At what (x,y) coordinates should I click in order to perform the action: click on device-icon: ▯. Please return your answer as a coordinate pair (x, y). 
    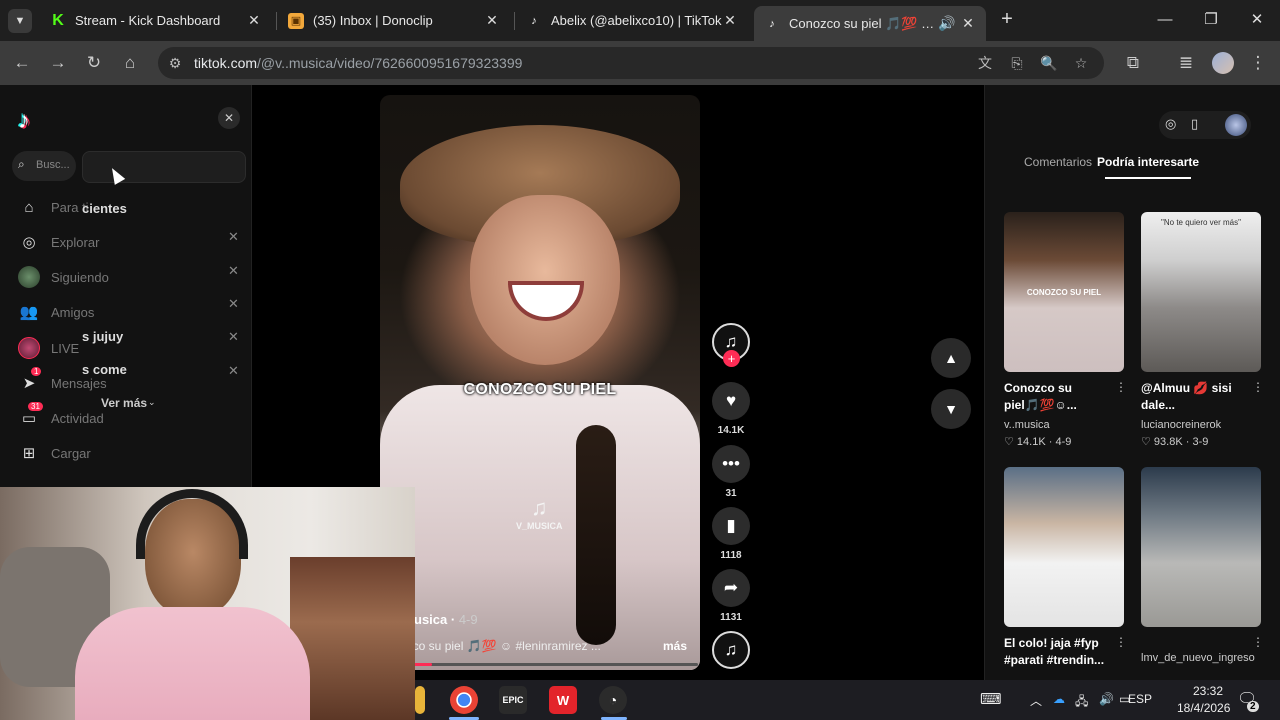
    Looking at the image, I should click on (1194, 124).